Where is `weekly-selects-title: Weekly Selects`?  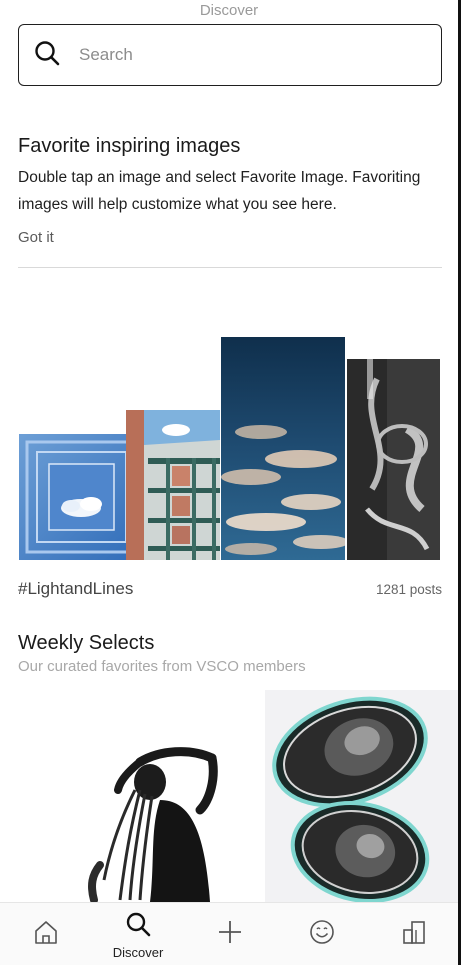
weekly-selects-title: Weekly Selects is located at coordinates (86, 643).